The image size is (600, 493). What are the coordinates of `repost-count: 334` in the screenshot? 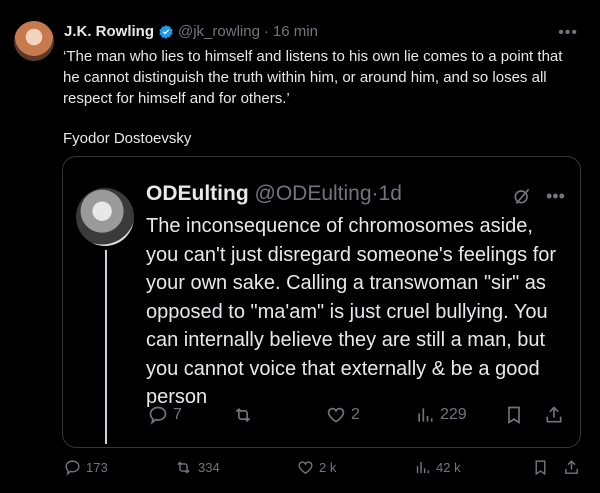 It's located at (209, 467).